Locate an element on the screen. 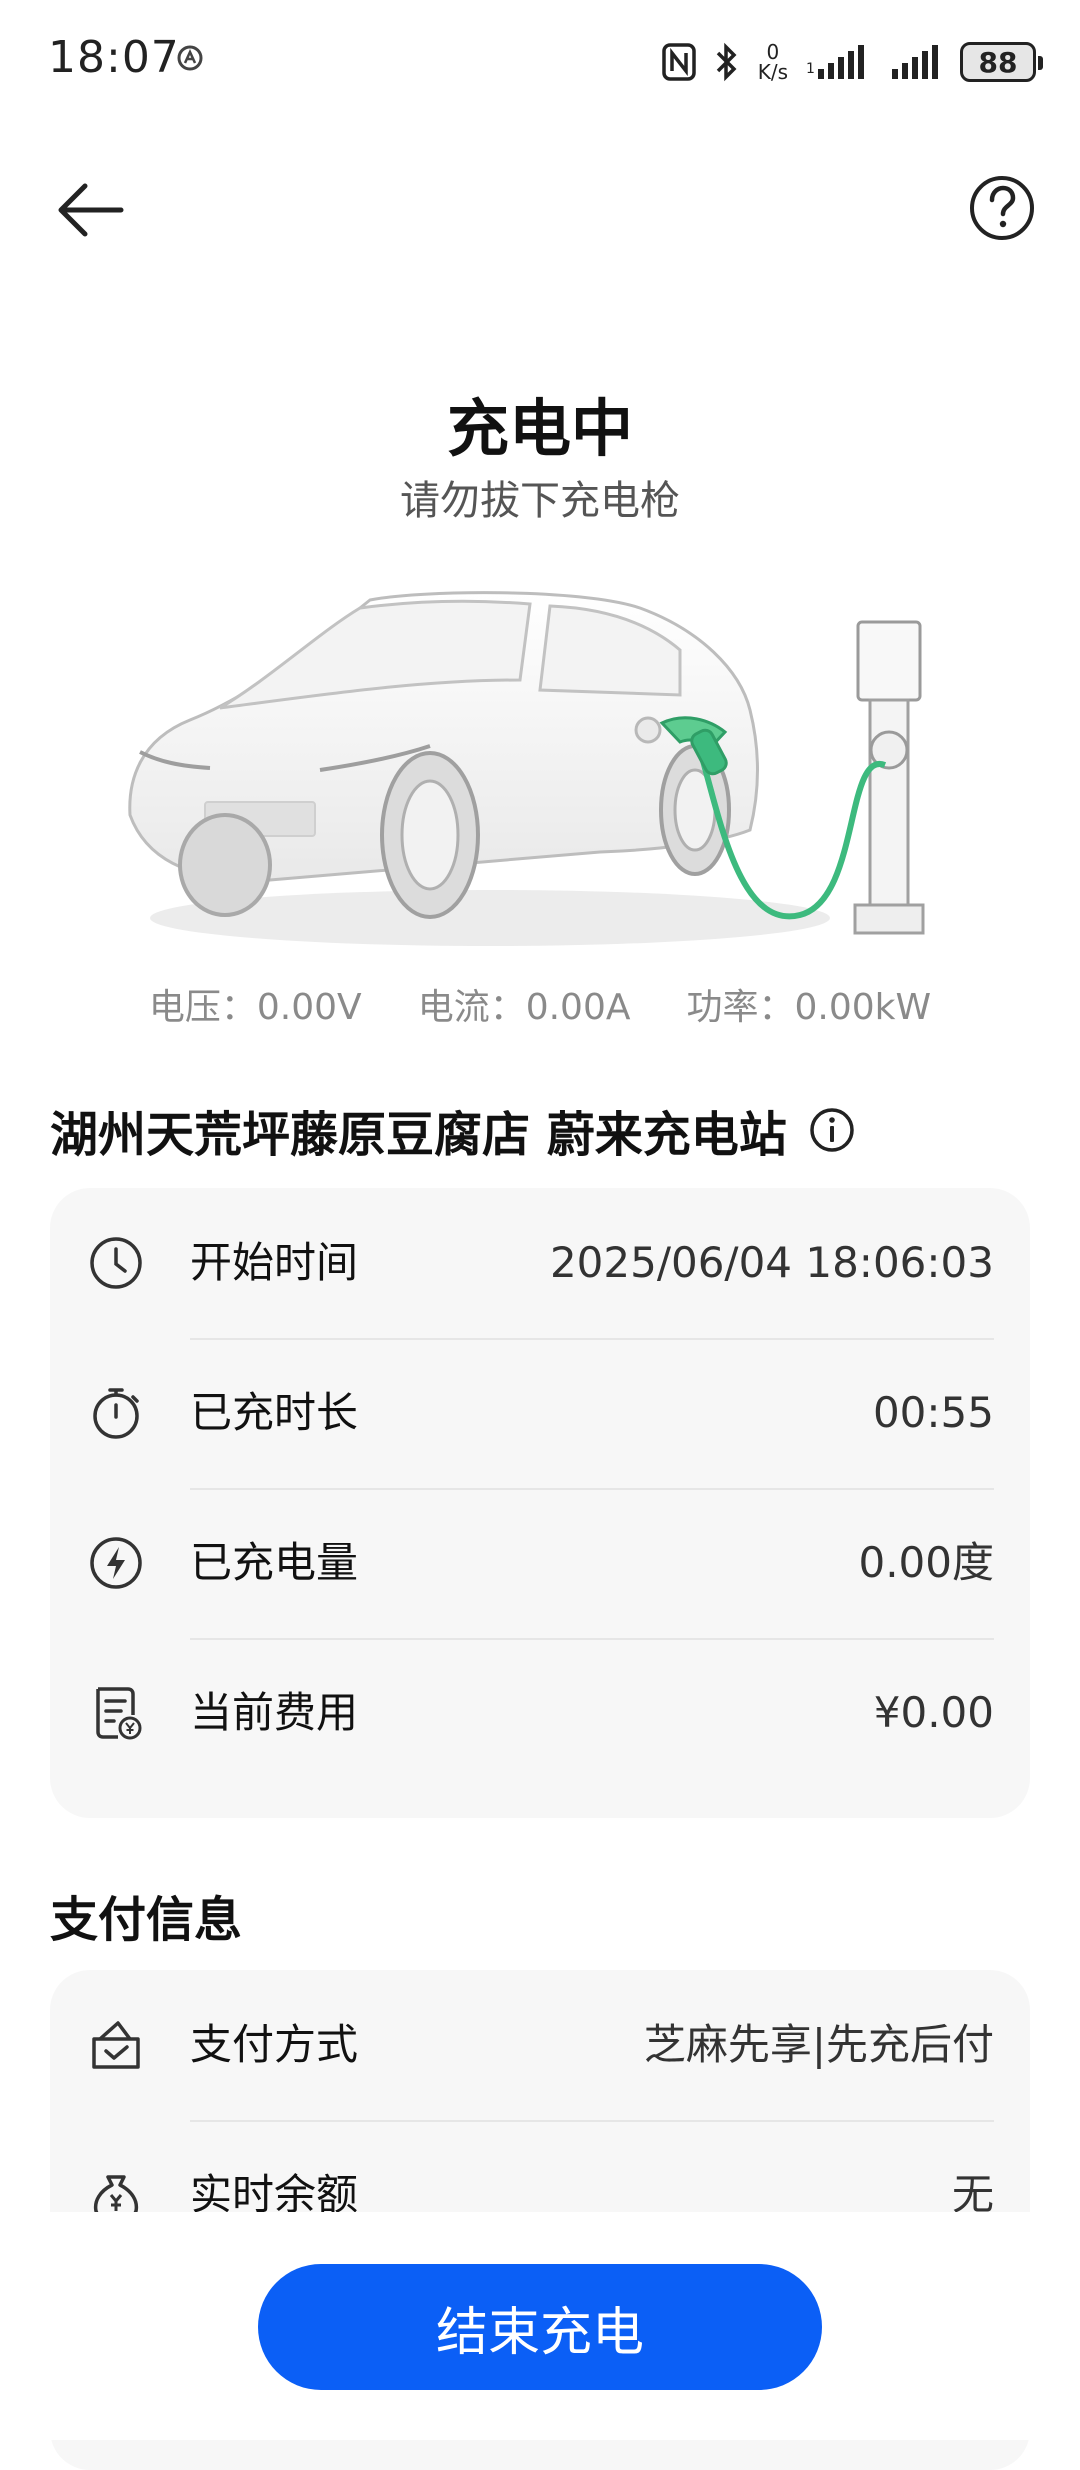 The height and width of the screenshot is (2470, 1080). station-header: 湖州天荒坪藤原豆腐店 蔚来充电站 is located at coordinates (452, 1130).